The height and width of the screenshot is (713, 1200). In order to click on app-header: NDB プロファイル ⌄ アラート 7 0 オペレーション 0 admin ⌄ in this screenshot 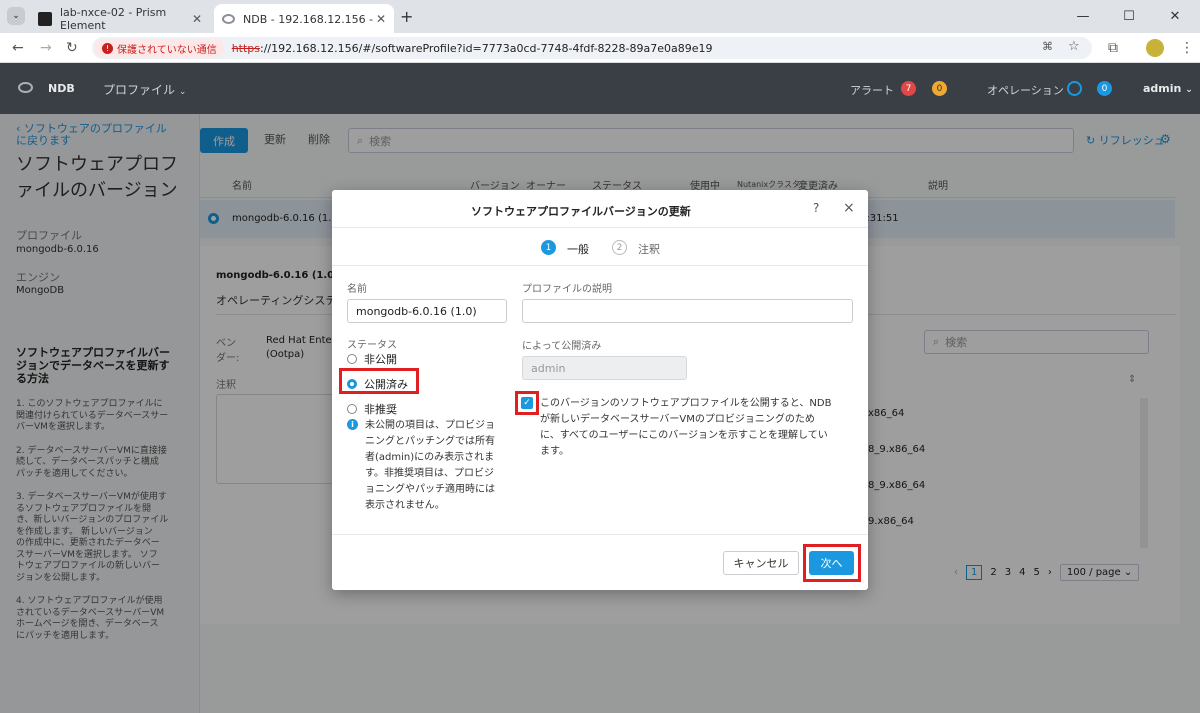, I will do `click(600, 88)`.